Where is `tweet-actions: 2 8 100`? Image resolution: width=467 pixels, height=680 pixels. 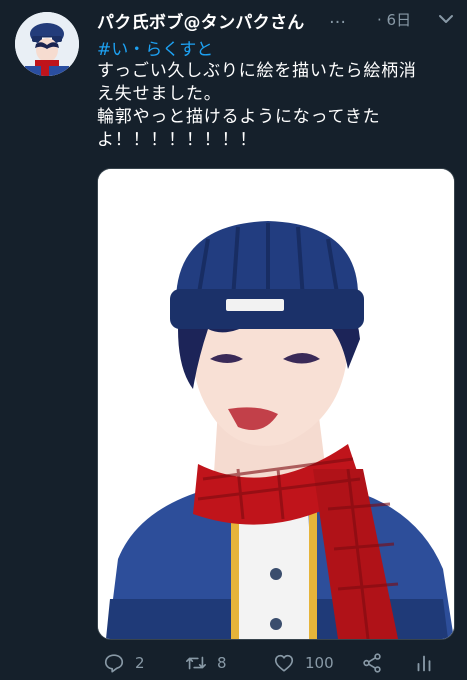 tweet-actions: 2 8 100 is located at coordinates (277, 664).